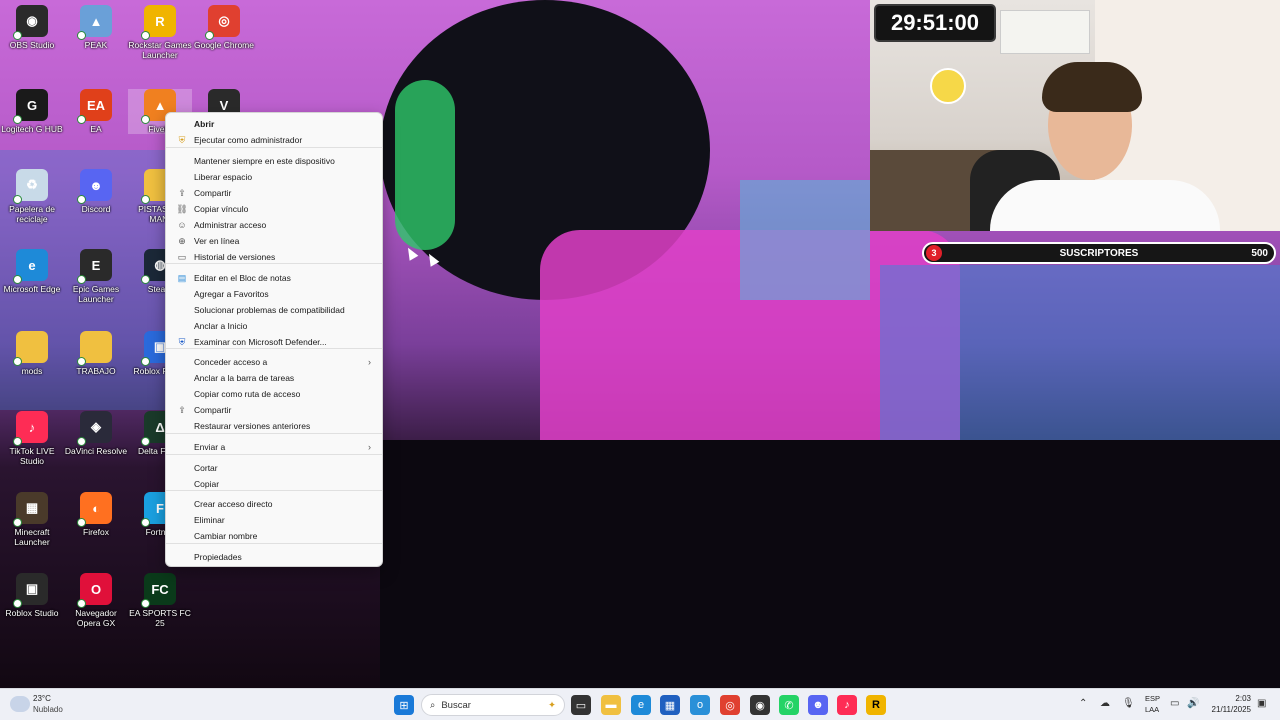 This screenshot has width=1280, height=720. What do you see at coordinates (1083, 703) in the screenshot?
I see `chevron-up-icon: ⌃` at bounding box center [1083, 703].